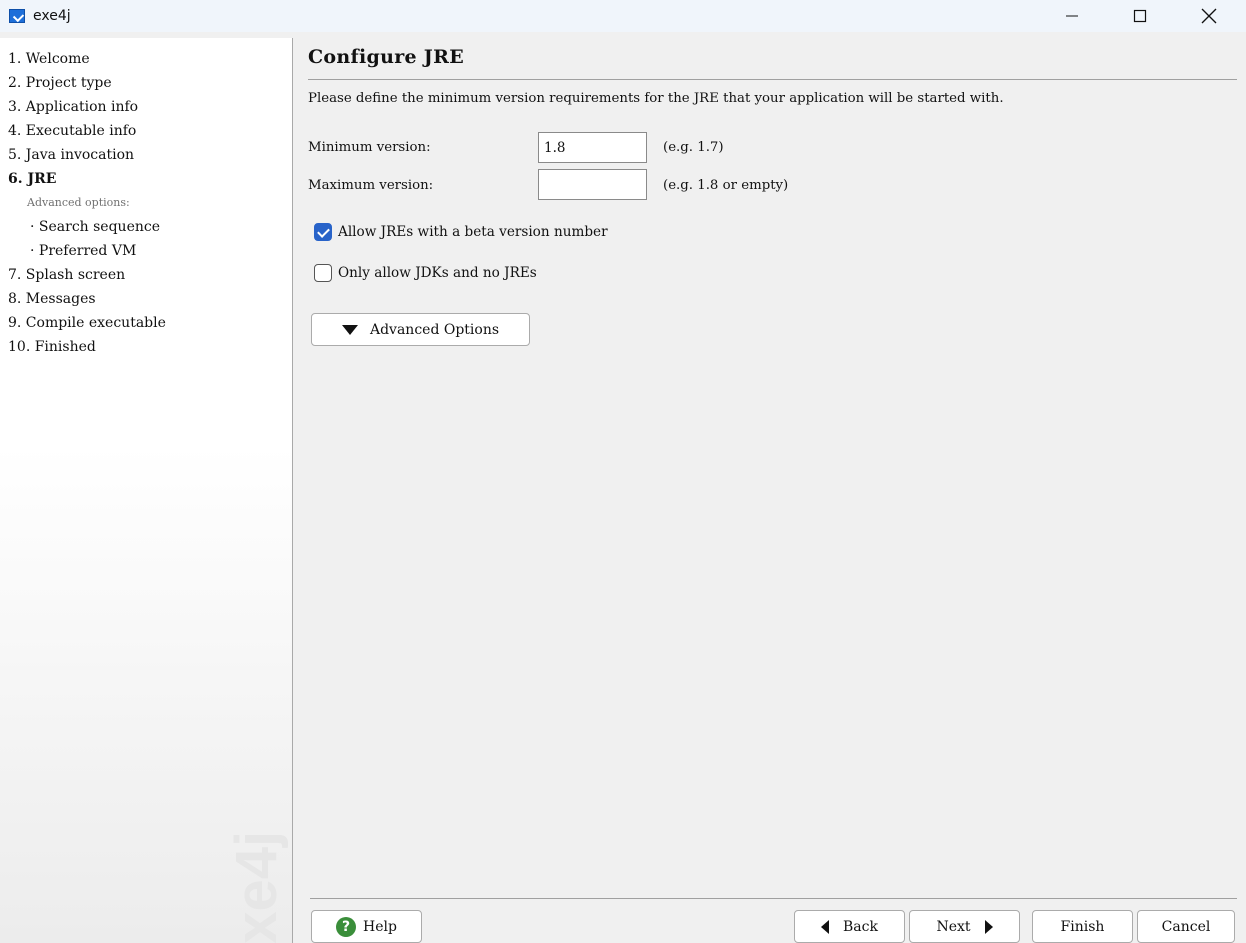 This screenshot has width=1246, height=943. I want to click on step-messages: 8. Messages, so click(146, 299).